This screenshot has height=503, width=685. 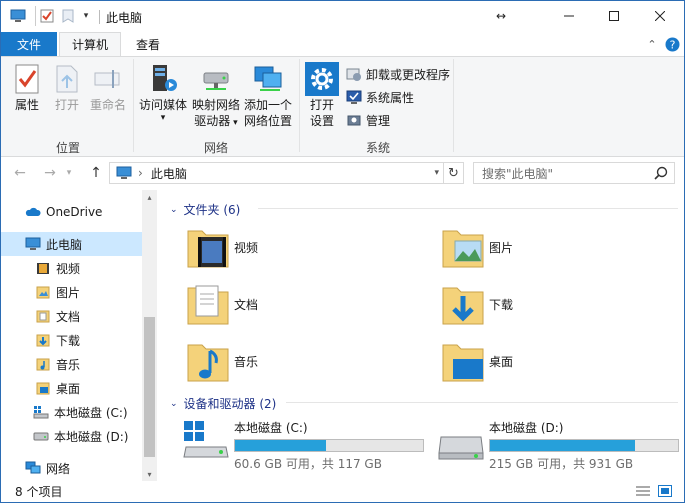 What do you see at coordinates (50, 173) in the screenshot?
I see `forward-arrow-icon: →` at bounding box center [50, 173].